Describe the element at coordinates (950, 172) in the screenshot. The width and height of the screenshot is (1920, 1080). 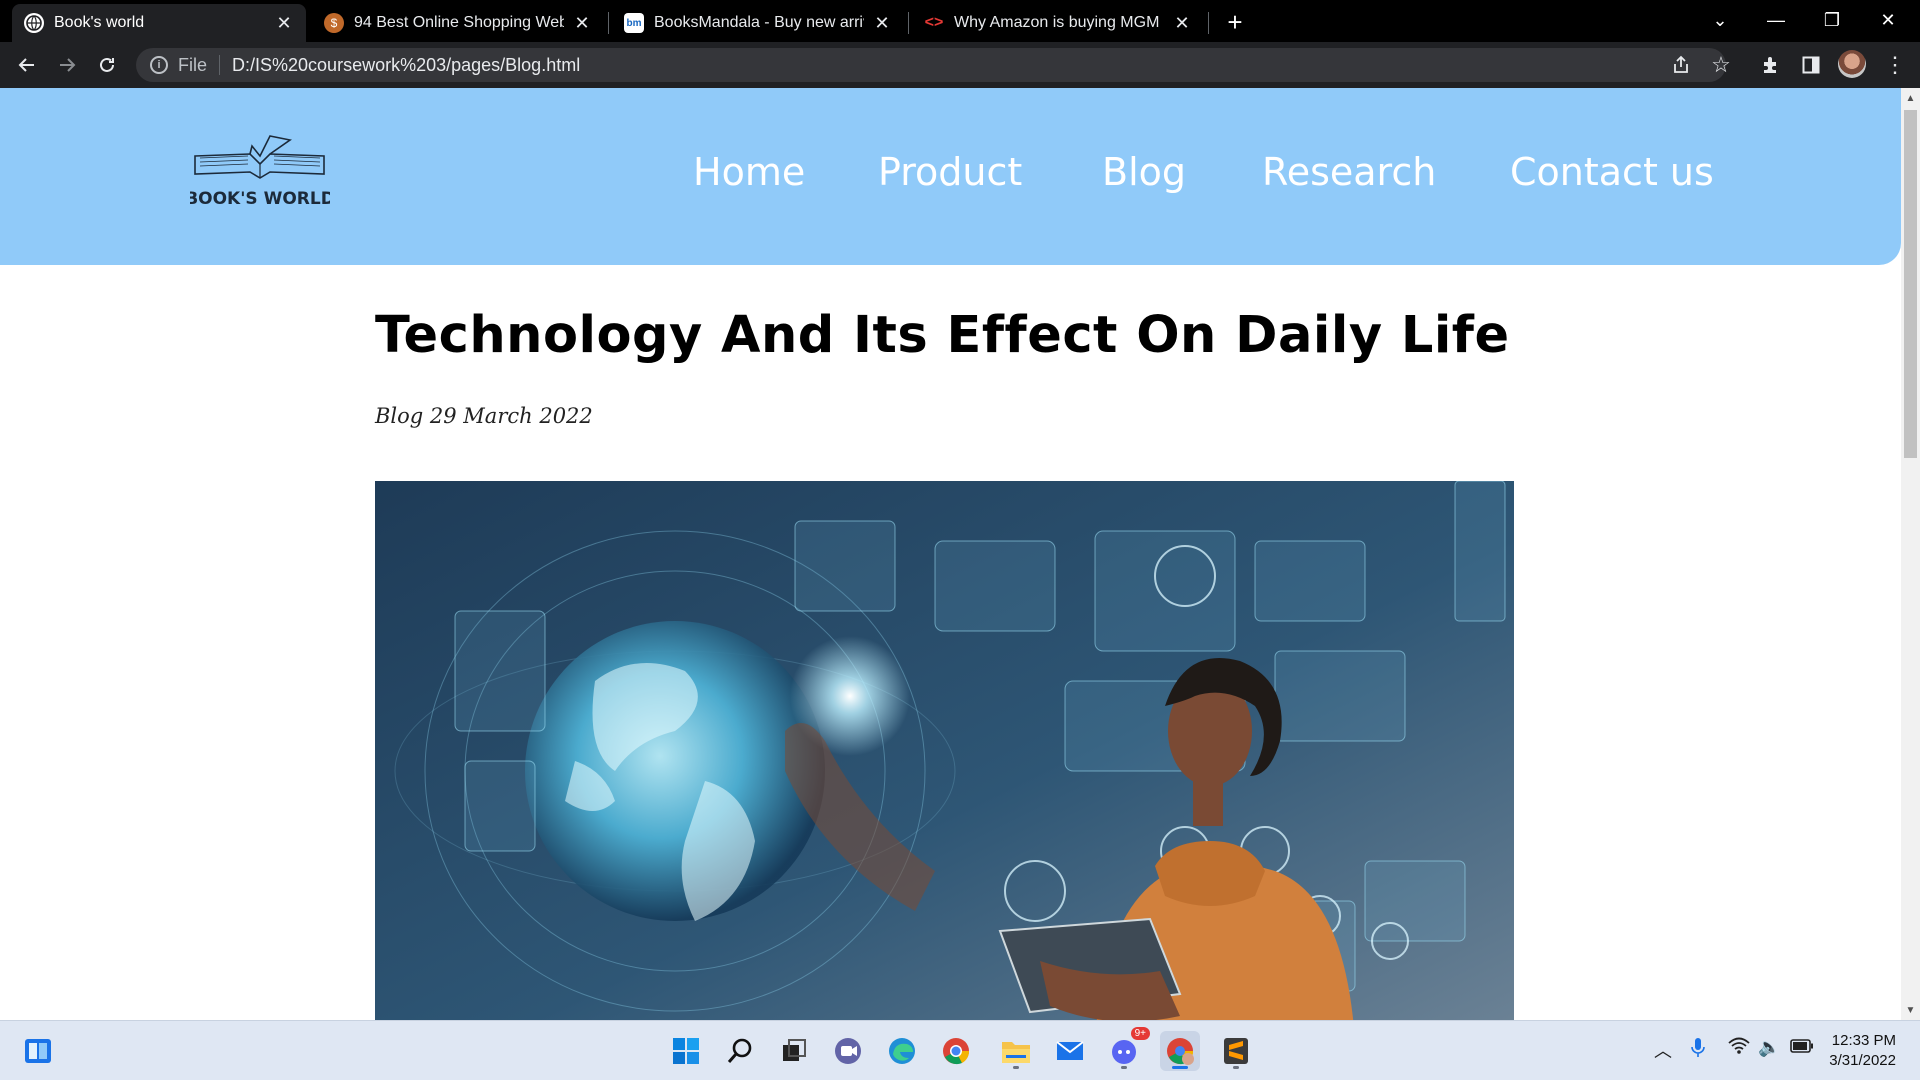
I see `nav-product: Product` at that location.